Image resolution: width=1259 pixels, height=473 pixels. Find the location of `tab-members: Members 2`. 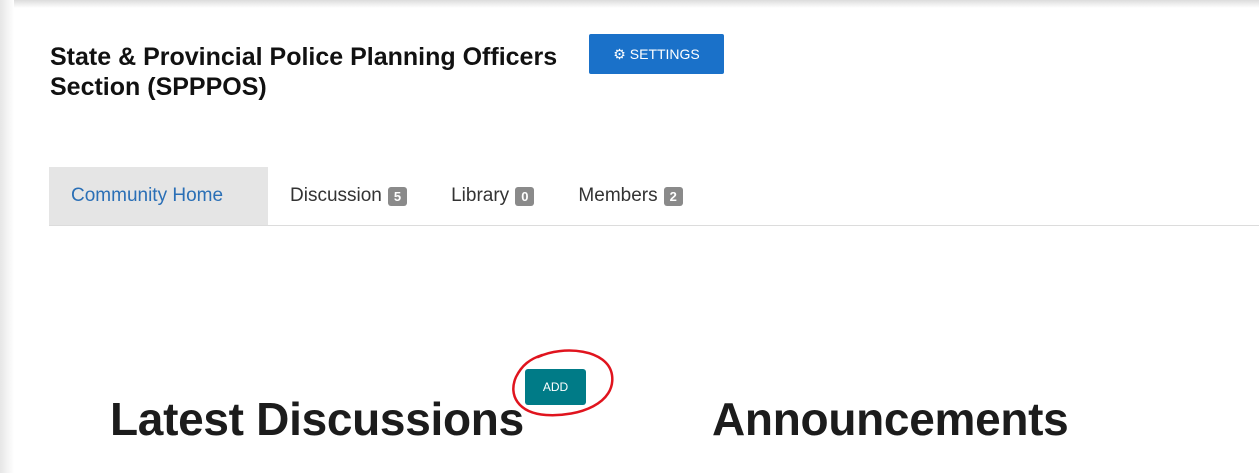

tab-members: Members 2 is located at coordinates (630, 196).